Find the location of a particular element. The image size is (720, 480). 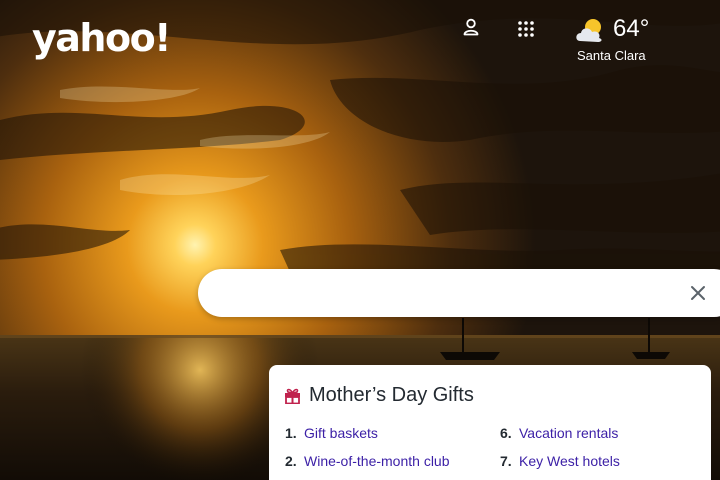

trending-item-link: Key West hotels is located at coordinates (569, 461).